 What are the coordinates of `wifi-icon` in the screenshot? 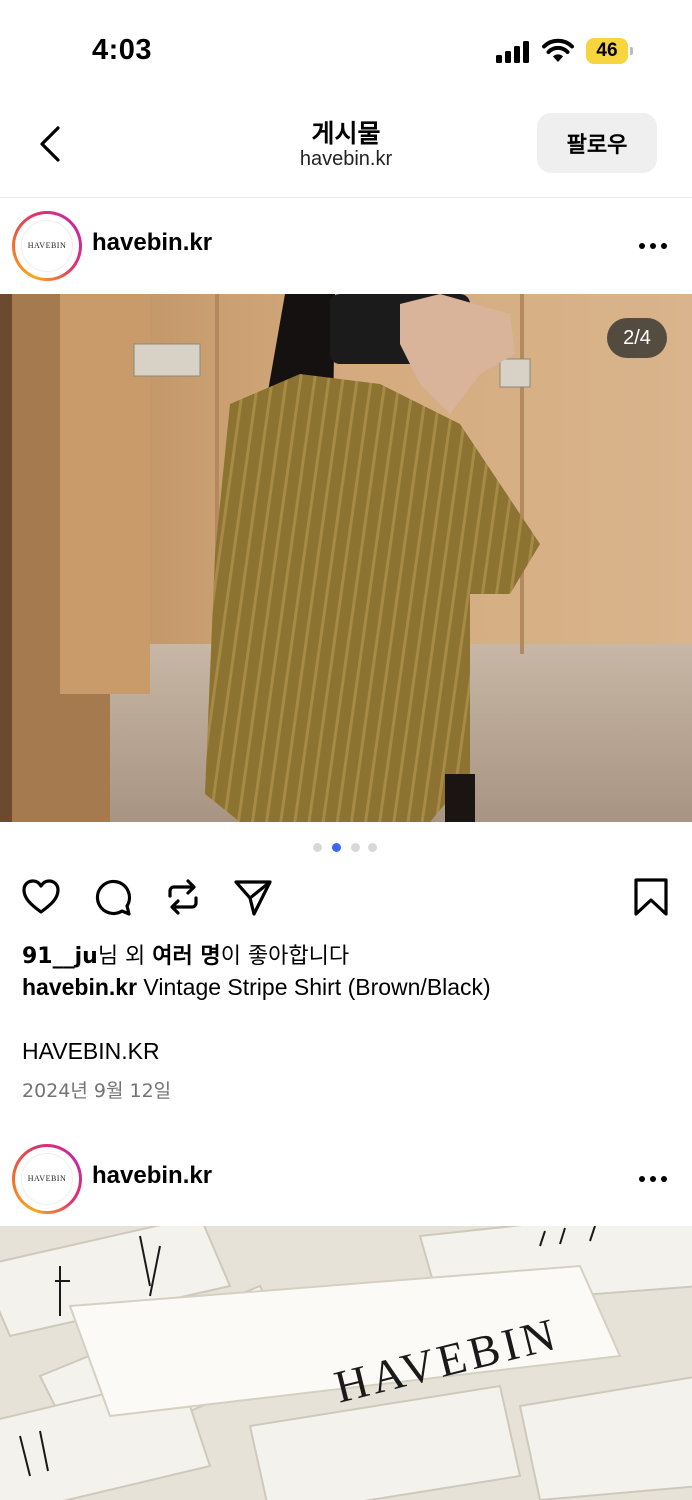 It's located at (558, 50).